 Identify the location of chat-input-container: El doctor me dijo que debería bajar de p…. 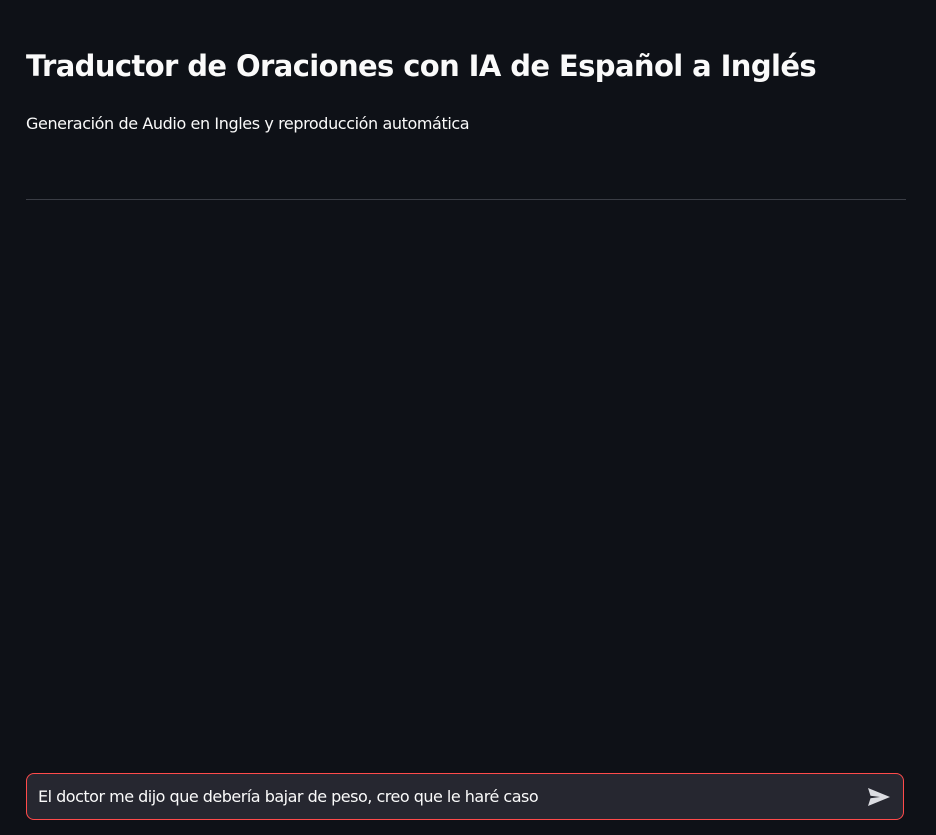
(465, 796).